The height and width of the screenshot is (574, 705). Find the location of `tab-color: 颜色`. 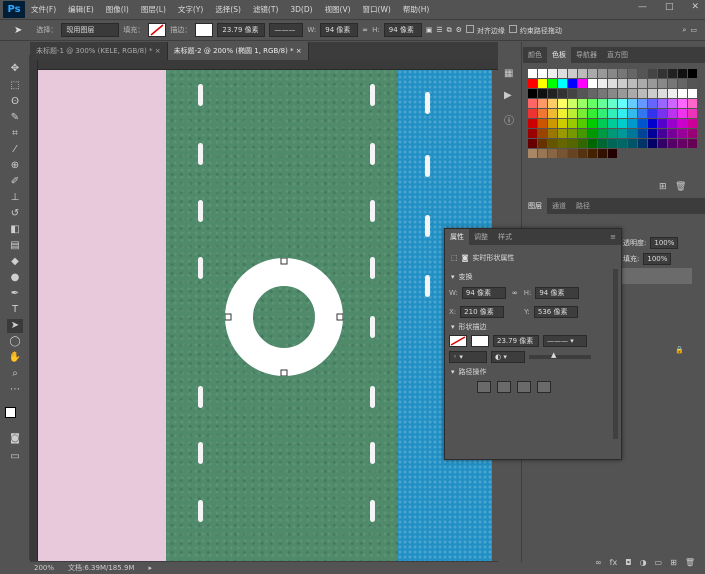

tab-color: 颜色 is located at coordinates (535, 55).